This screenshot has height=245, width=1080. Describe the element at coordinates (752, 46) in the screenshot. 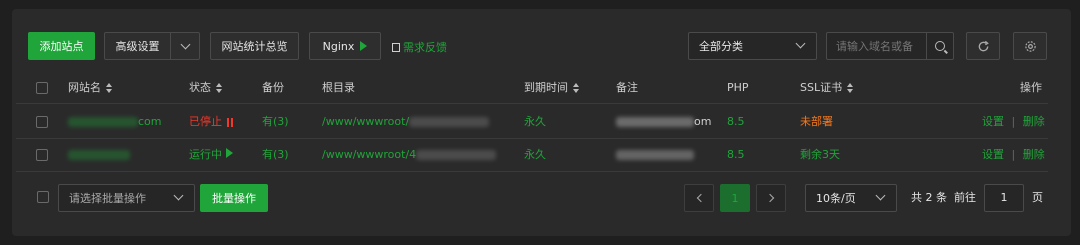

I see `category-select: 全部分类` at that location.